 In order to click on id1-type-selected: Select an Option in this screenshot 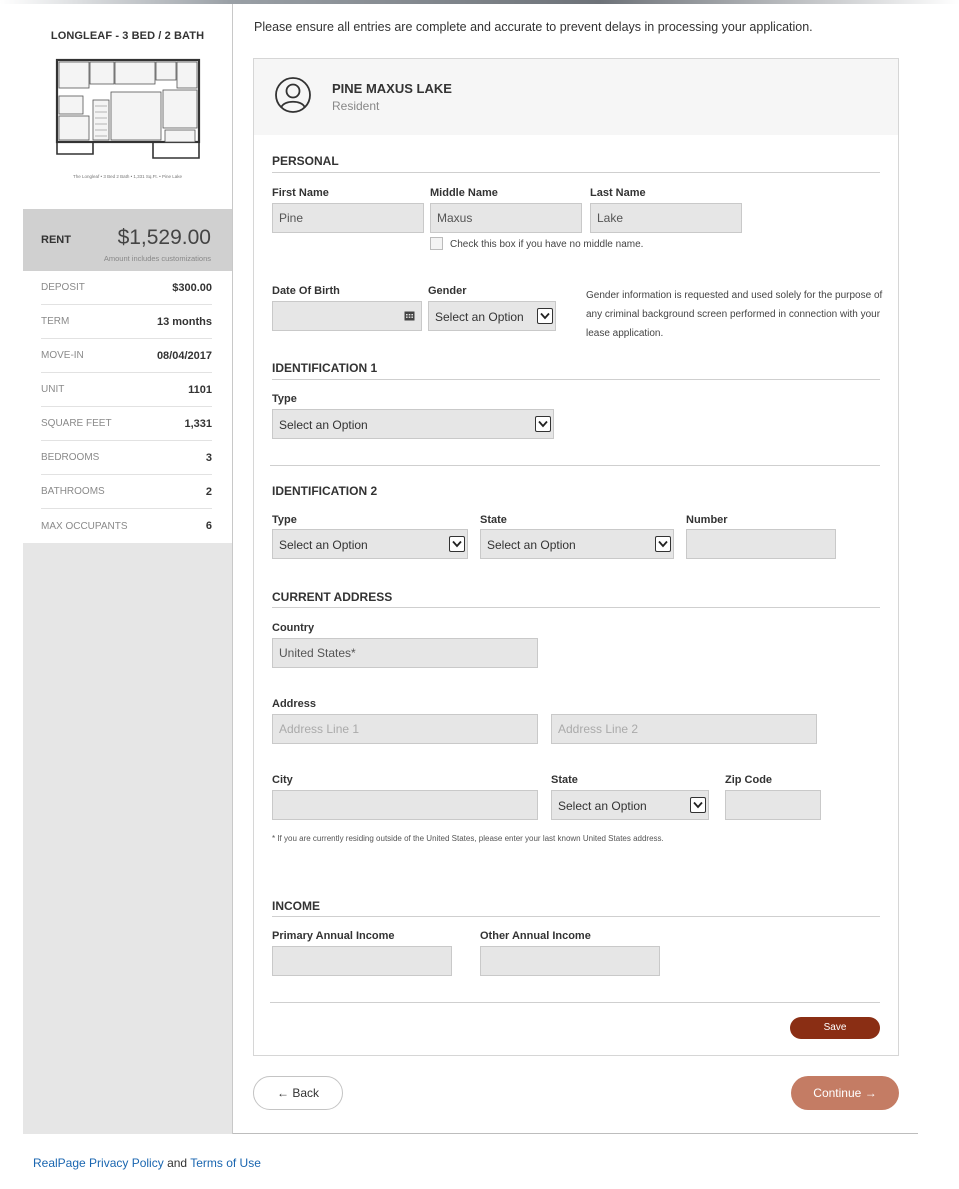, I will do `click(323, 425)`.